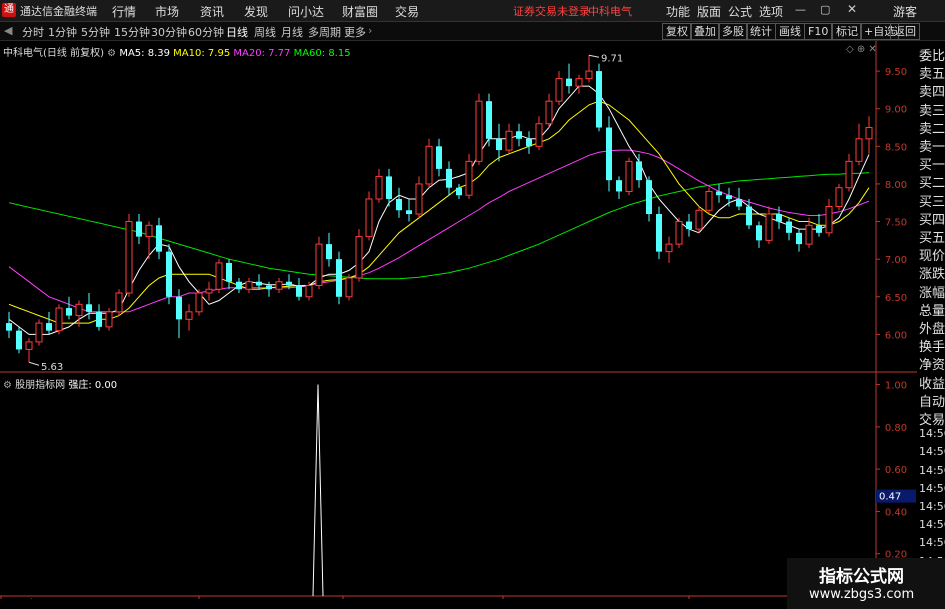  What do you see at coordinates (237, 32) in the screenshot?
I see `period-daily: 日线` at bounding box center [237, 32].